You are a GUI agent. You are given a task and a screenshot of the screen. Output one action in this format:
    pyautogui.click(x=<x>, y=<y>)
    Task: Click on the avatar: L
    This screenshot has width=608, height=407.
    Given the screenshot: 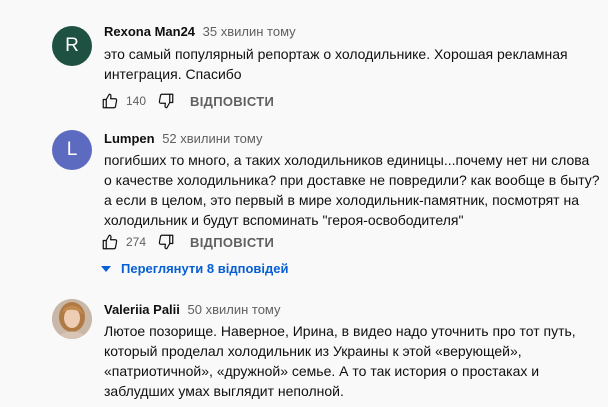 What is the action you would take?
    pyautogui.click(x=72, y=150)
    